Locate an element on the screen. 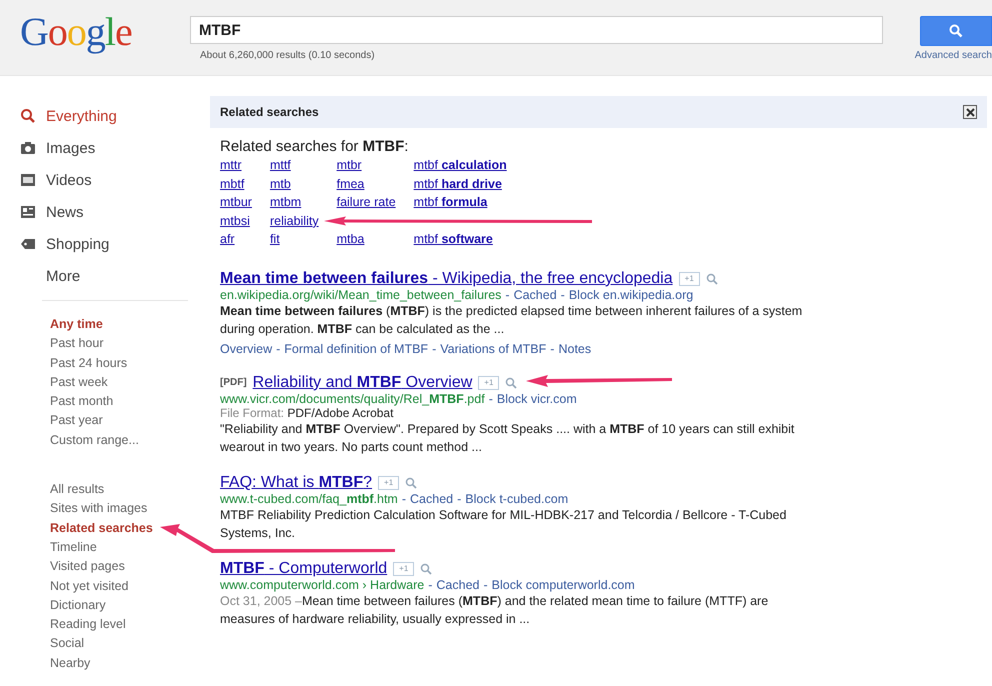 This screenshot has height=686, width=992. result-filter-item: Related searches is located at coordinates (86, 530).